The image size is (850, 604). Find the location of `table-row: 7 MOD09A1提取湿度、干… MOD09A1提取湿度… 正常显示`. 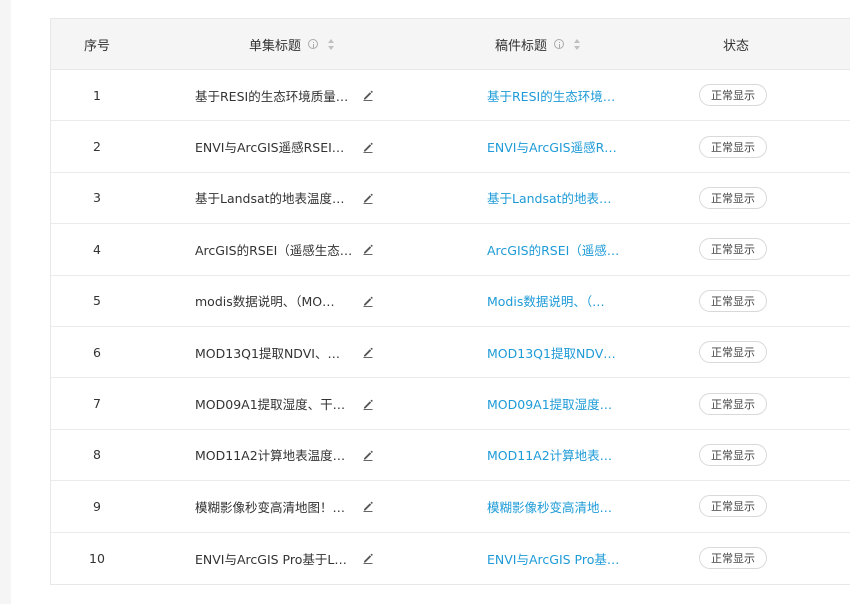

table-row: 7 MOD09A1提取湿度、干… MOD09A1提取湿度… 正常显示 is located at coordinates (450, 404).